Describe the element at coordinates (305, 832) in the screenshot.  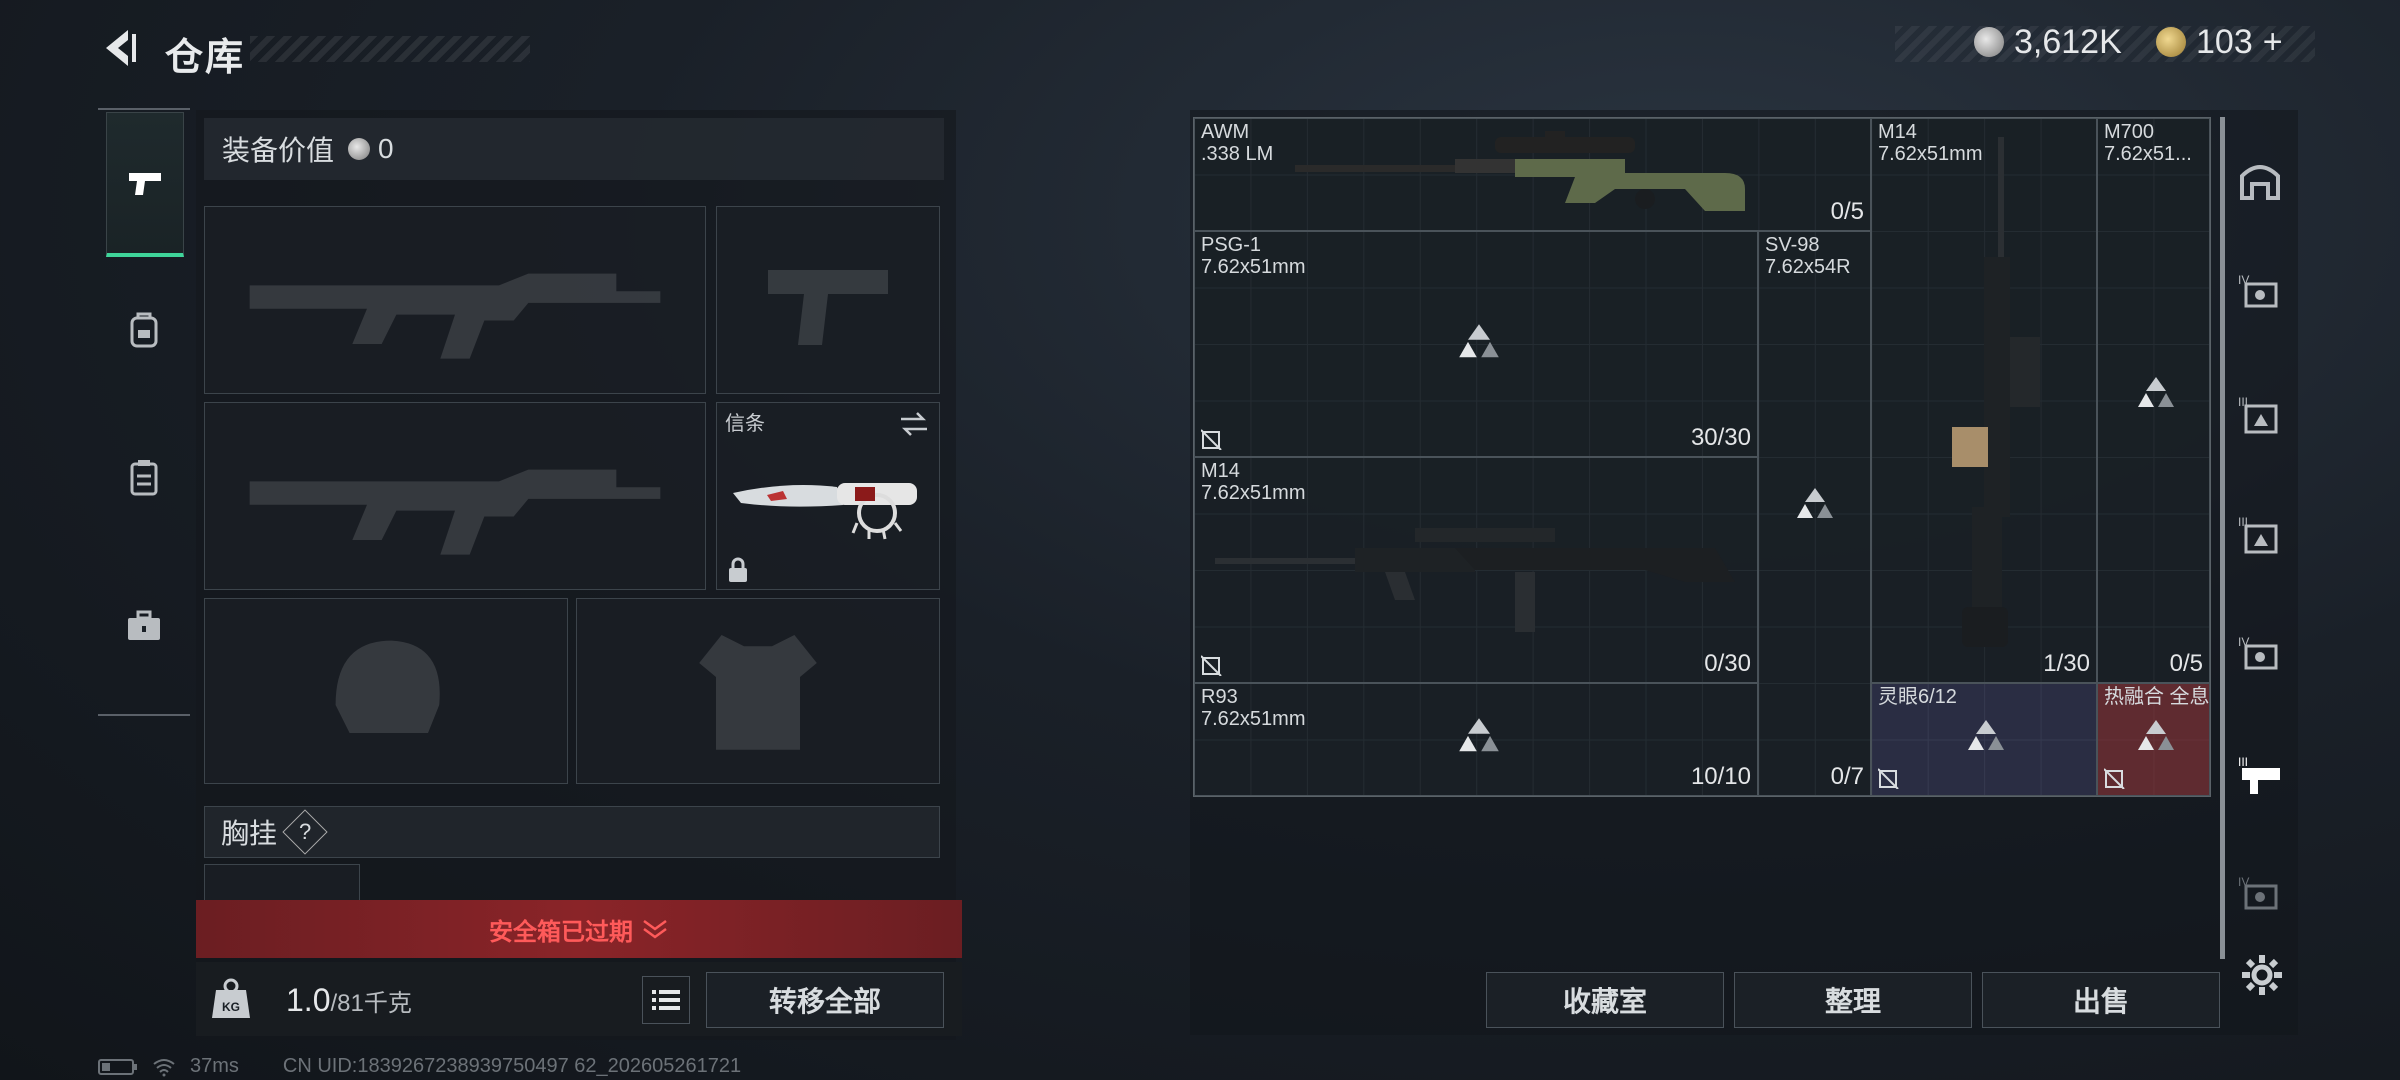
I see `help-icon: ?` at that location.